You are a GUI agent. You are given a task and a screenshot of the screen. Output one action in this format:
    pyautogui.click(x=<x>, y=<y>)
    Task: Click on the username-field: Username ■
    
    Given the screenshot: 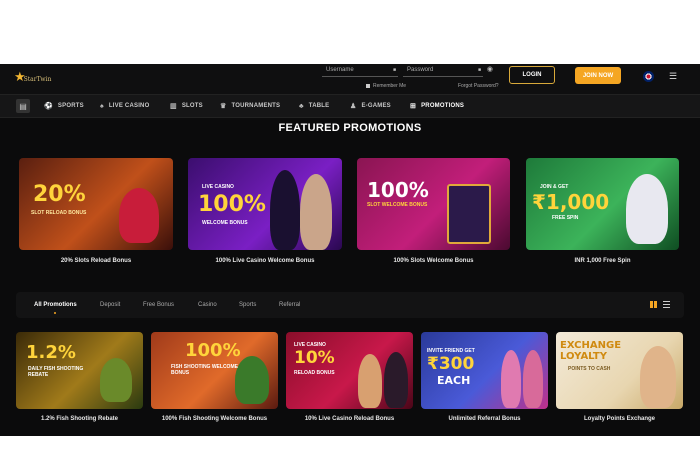 What is the action you would take?
    pyautogui.click(x=360, y=70)
    